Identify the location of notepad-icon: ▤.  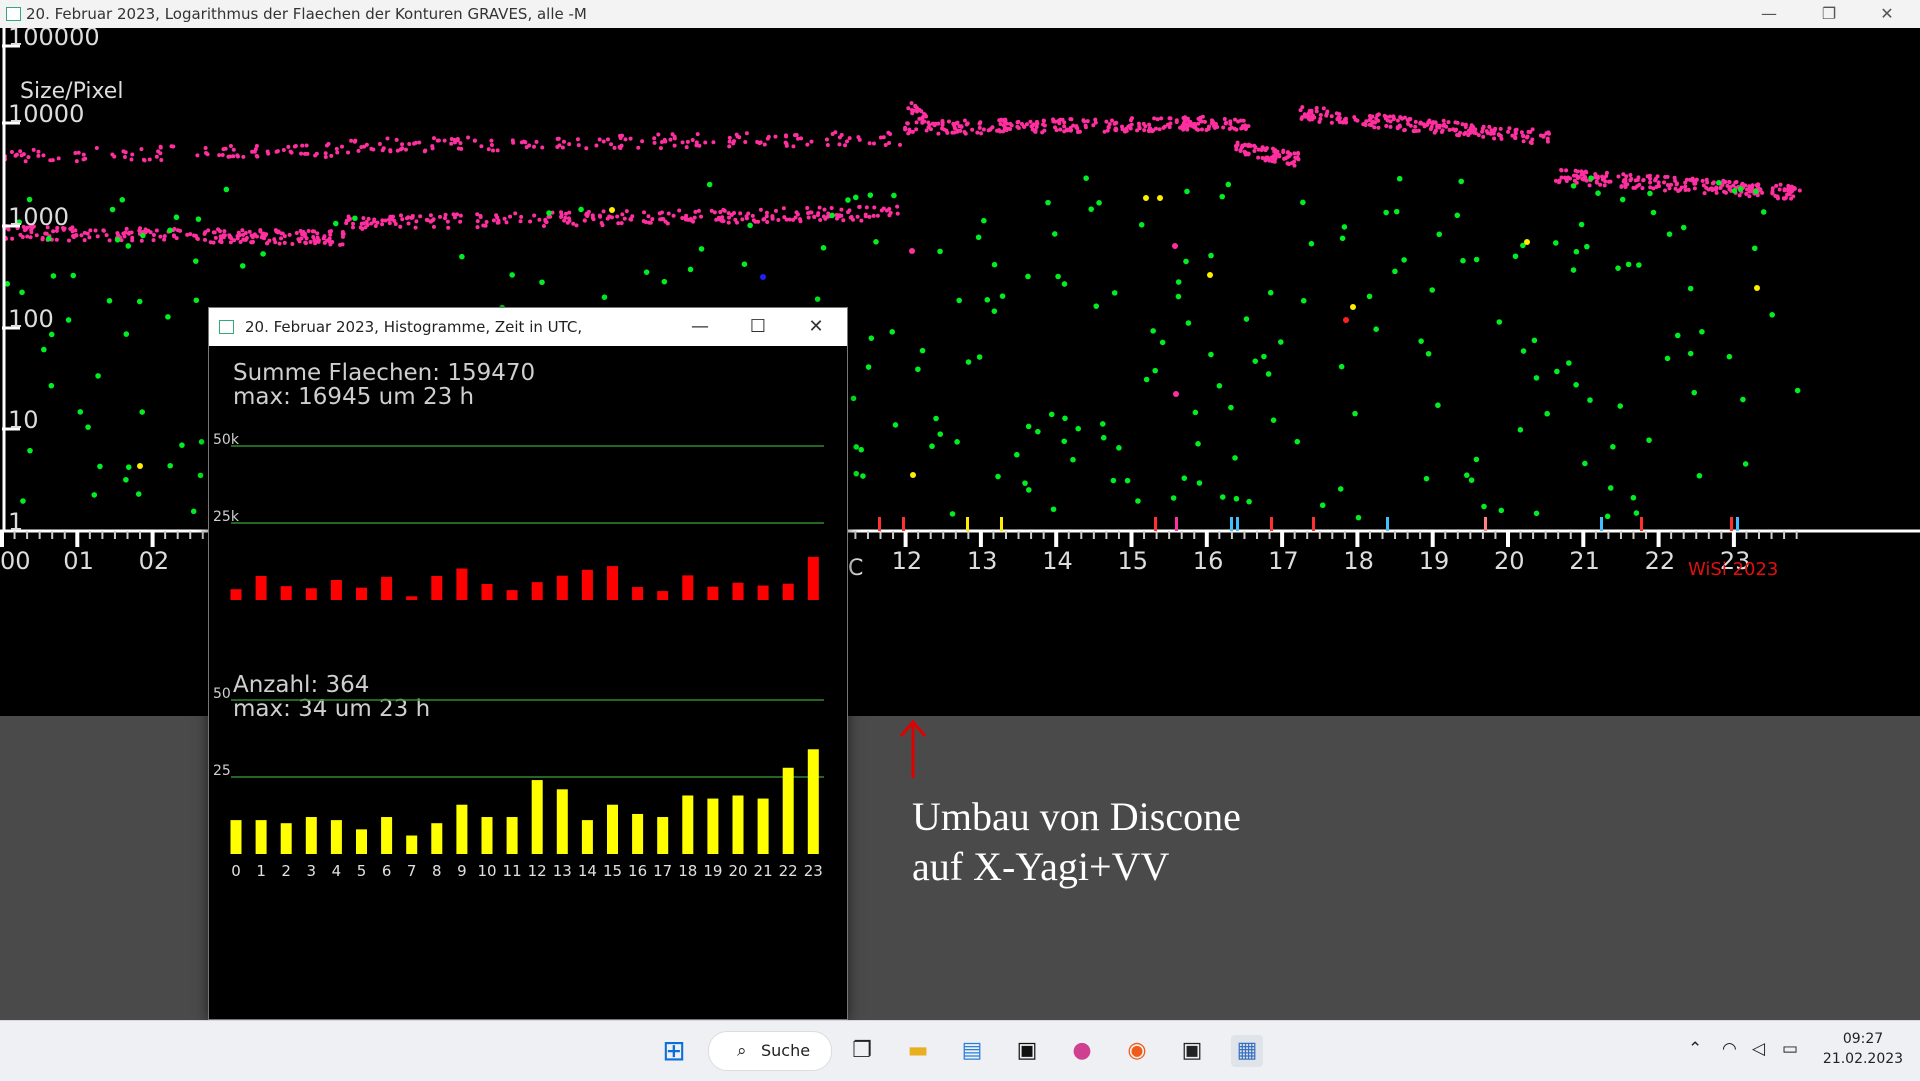
(972, 1051).